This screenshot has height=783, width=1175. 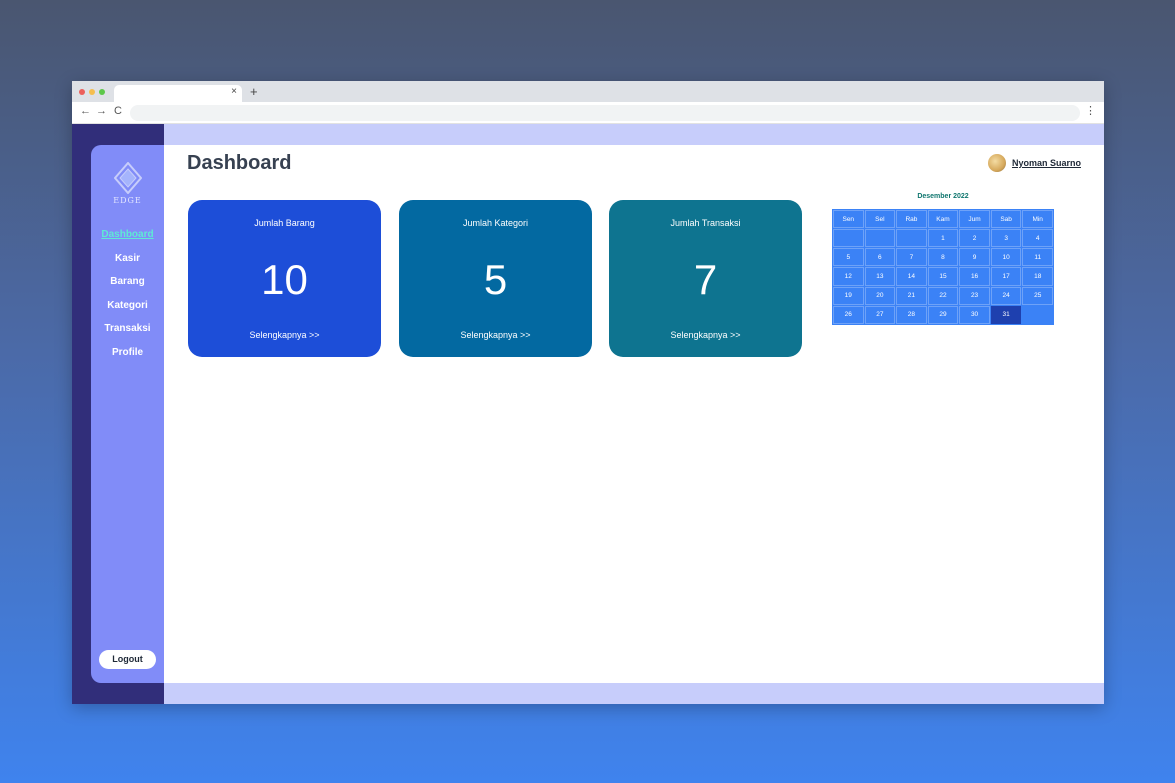 I want to click on page-title: Dashboard, so click(x=239, y=163).